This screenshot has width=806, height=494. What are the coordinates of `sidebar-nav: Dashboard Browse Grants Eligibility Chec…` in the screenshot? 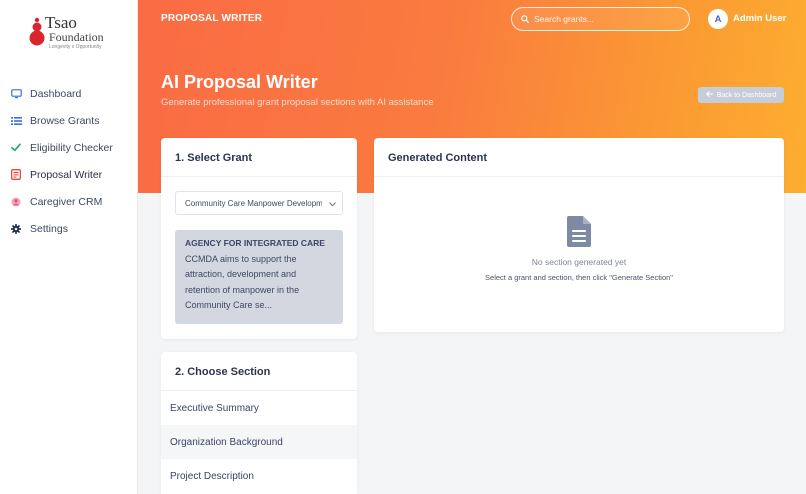 It's located at (69, 161).